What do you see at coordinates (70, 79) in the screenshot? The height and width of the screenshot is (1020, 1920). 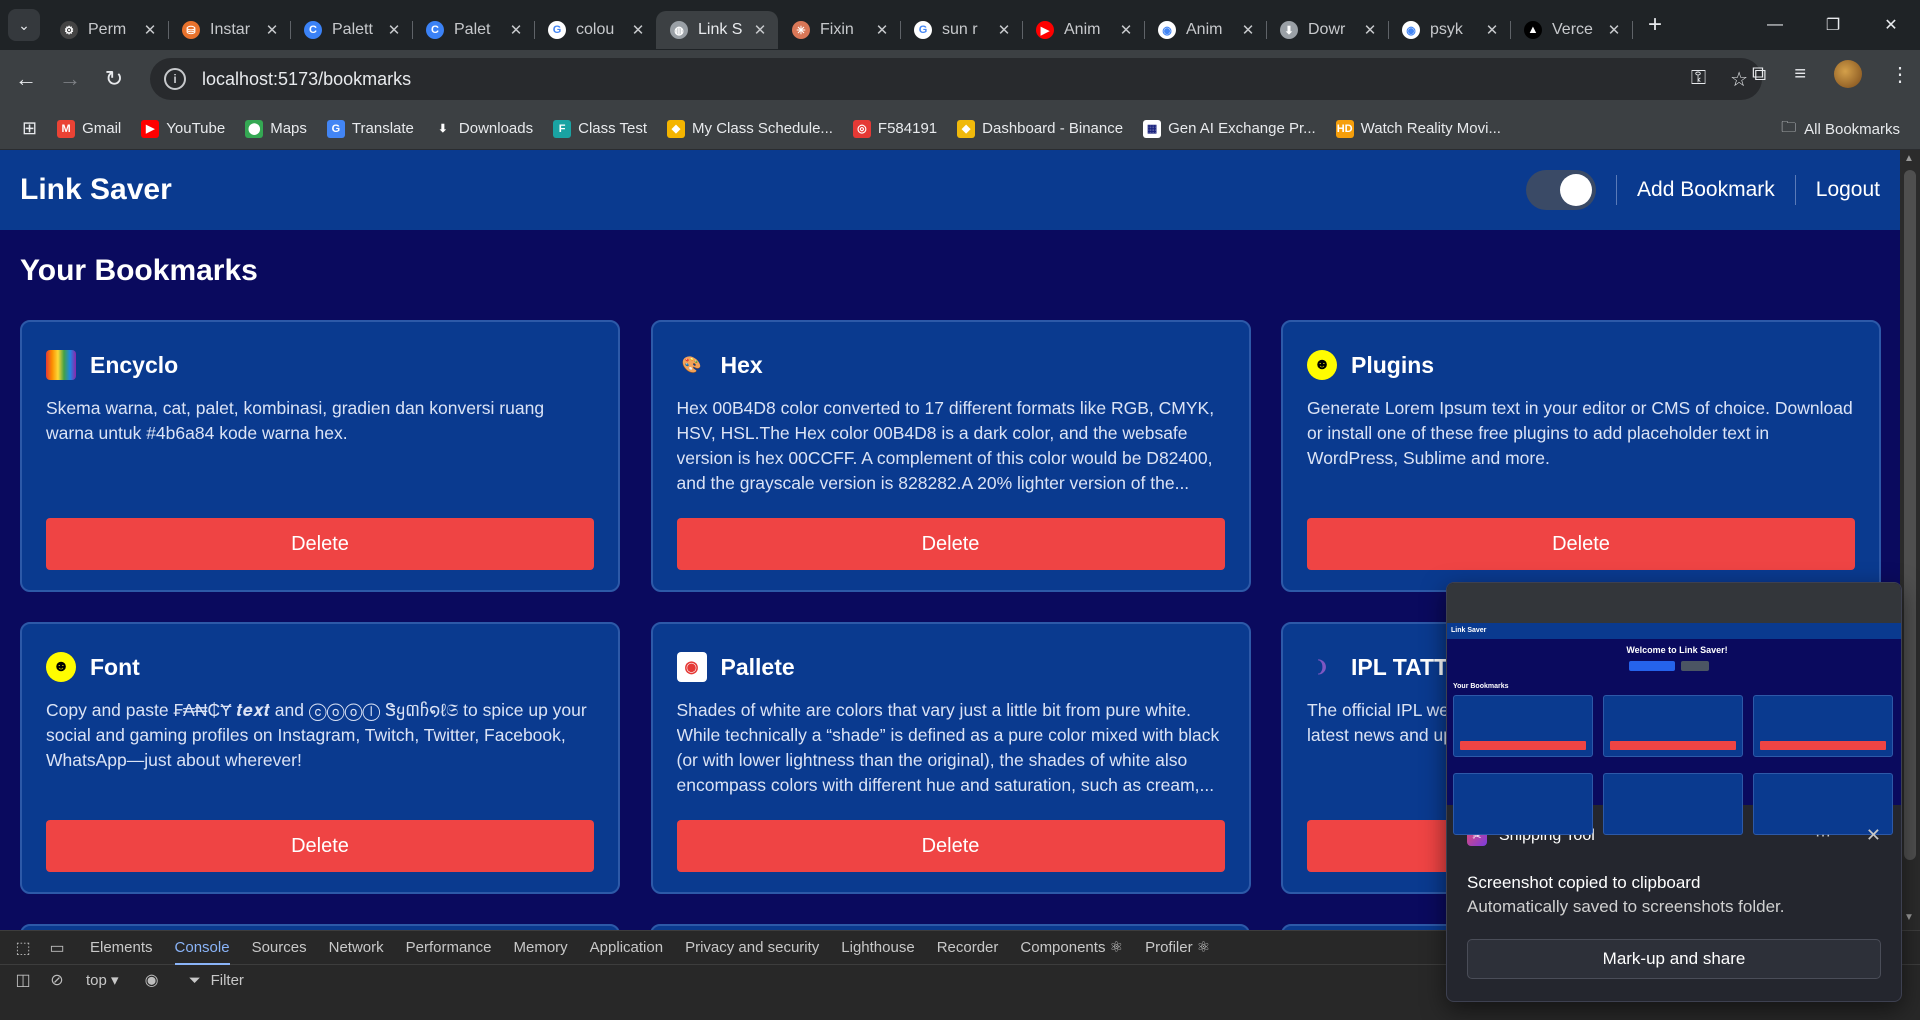 I see `forward-button: →` at bounding box center [70, 79].